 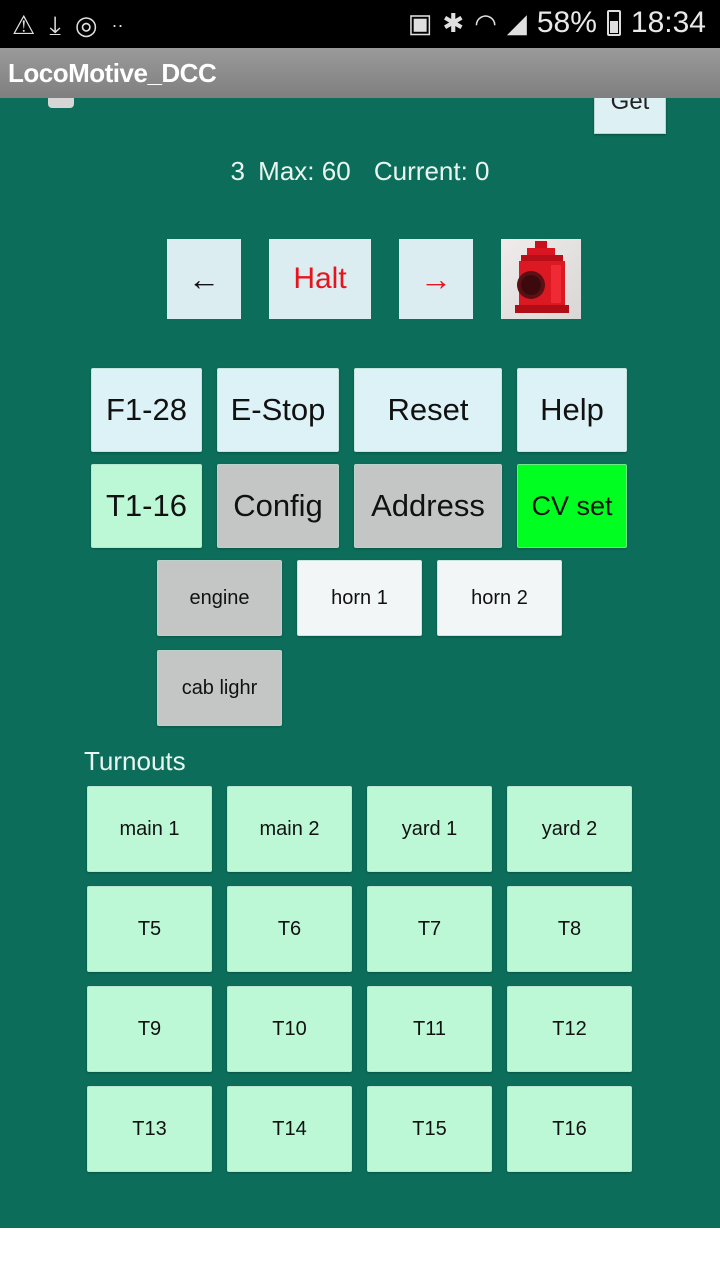 I want to click on turnout-yard-2: yard 2, so click(x=569, y=829).